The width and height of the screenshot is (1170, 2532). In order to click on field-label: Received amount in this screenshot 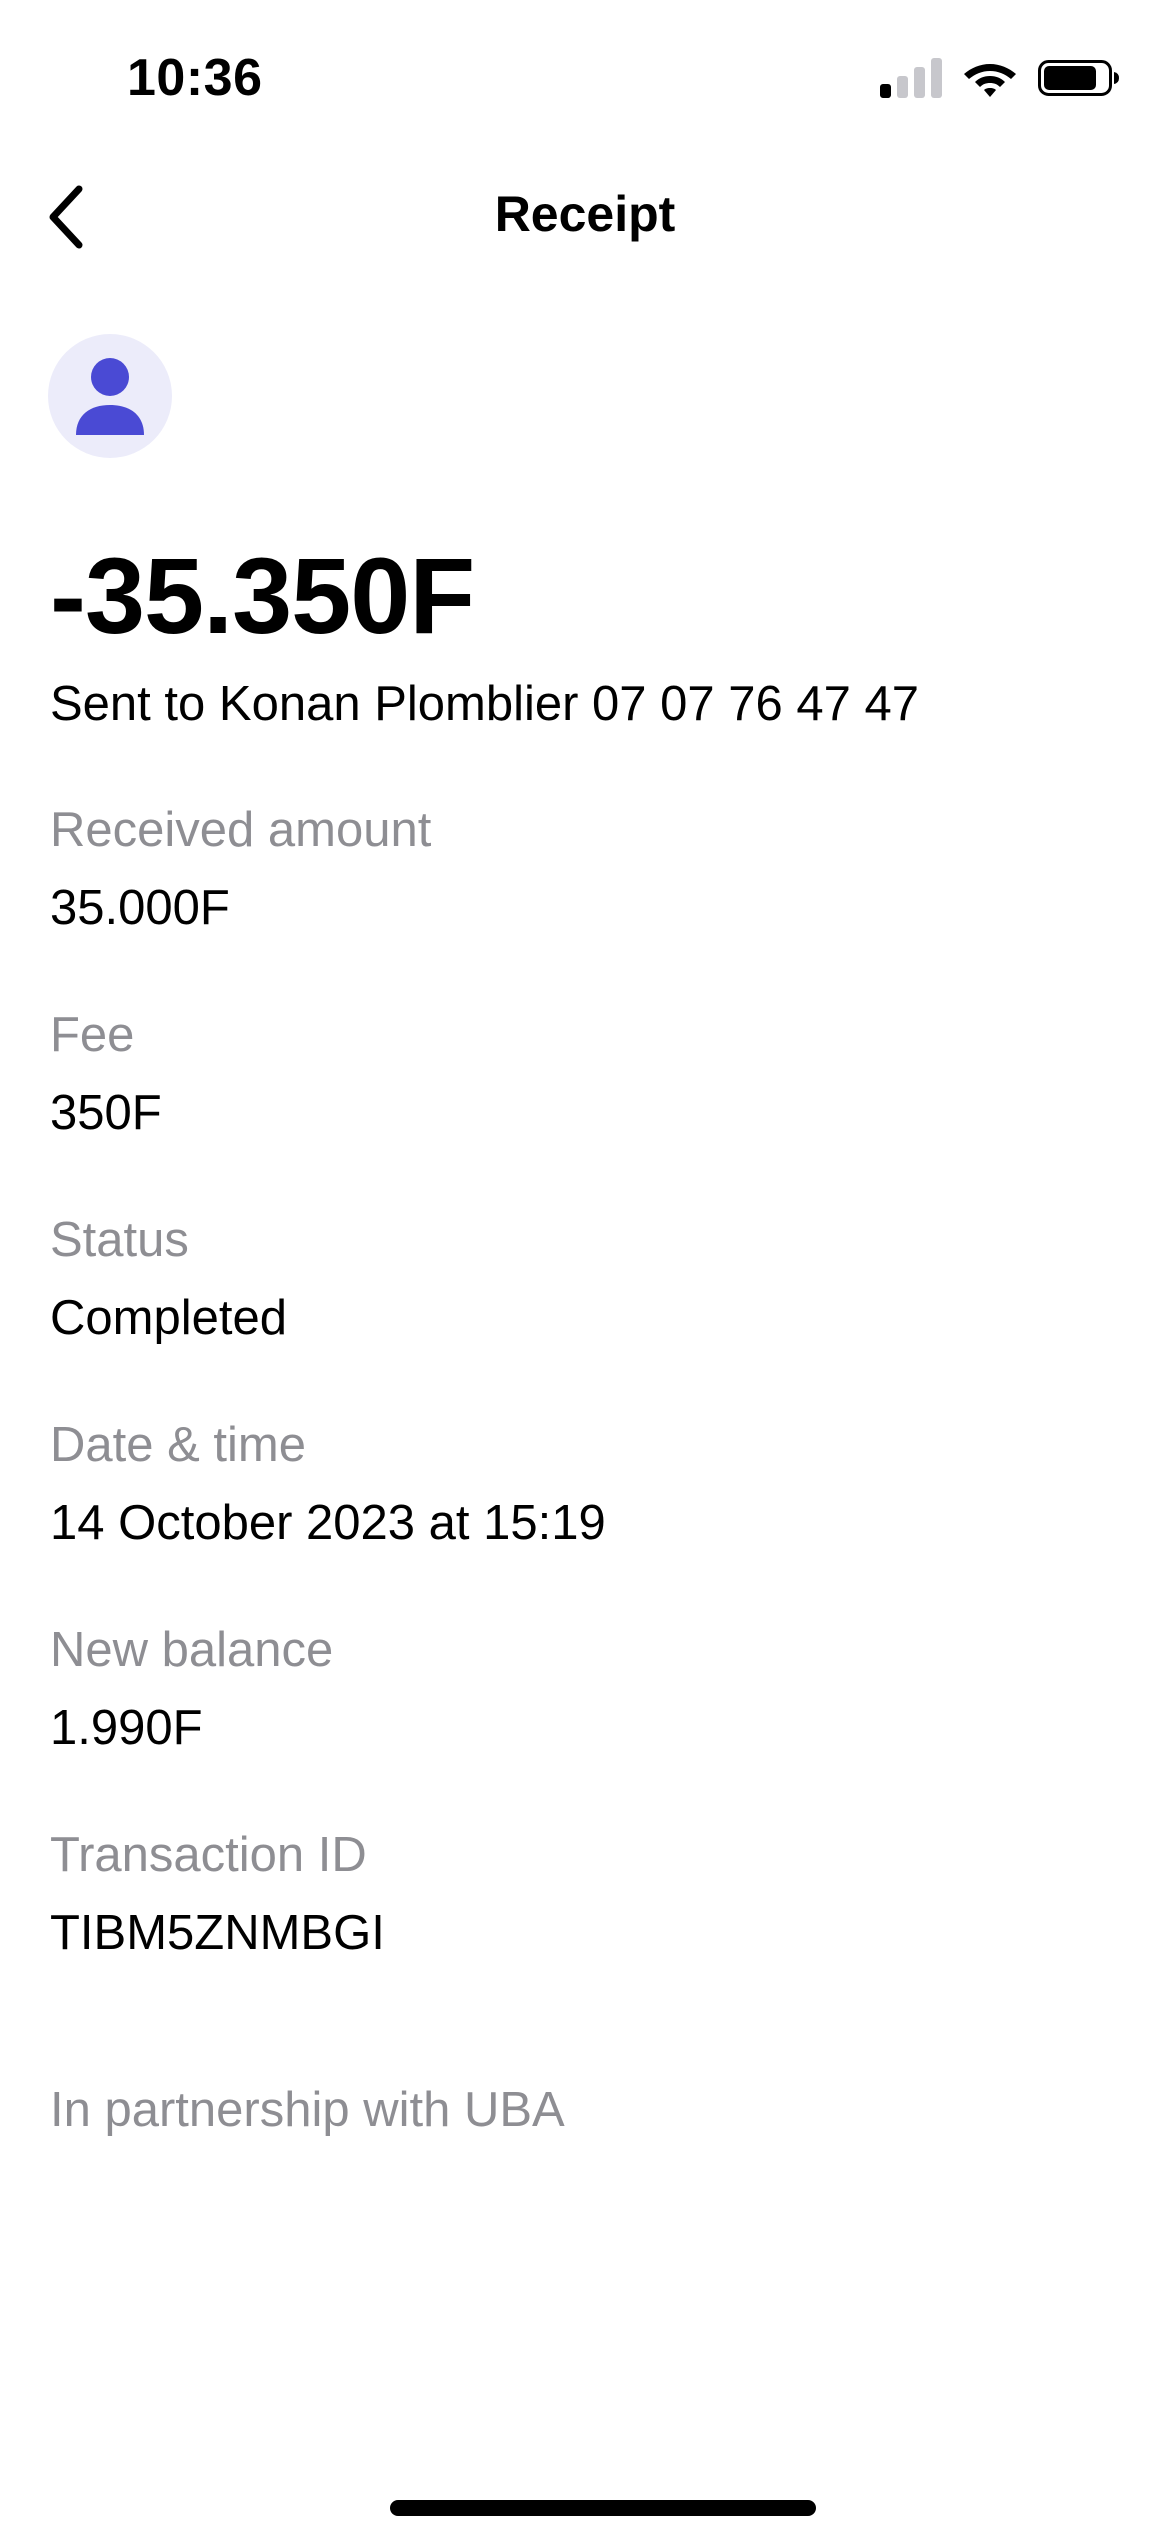, I will do `click(241, 830)`.